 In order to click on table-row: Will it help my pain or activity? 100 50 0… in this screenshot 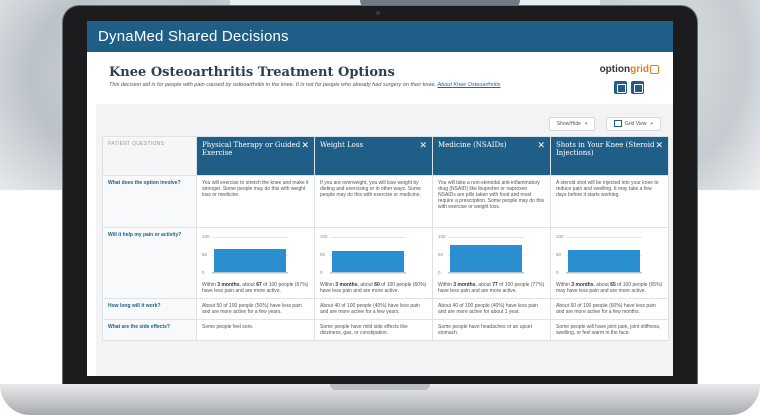, I will do `click(385, 263)`.